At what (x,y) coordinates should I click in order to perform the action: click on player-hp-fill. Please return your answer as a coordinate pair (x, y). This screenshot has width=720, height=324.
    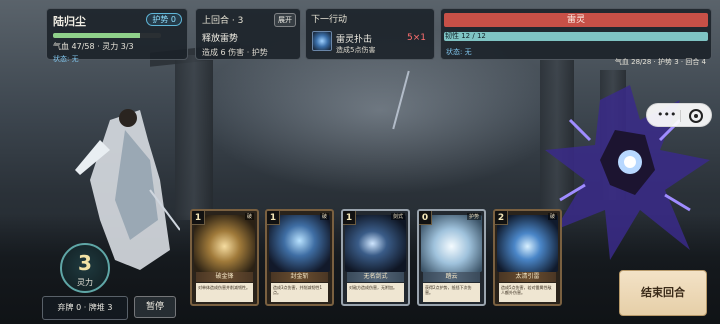
    Looking at the image, I should click on (97, 35).